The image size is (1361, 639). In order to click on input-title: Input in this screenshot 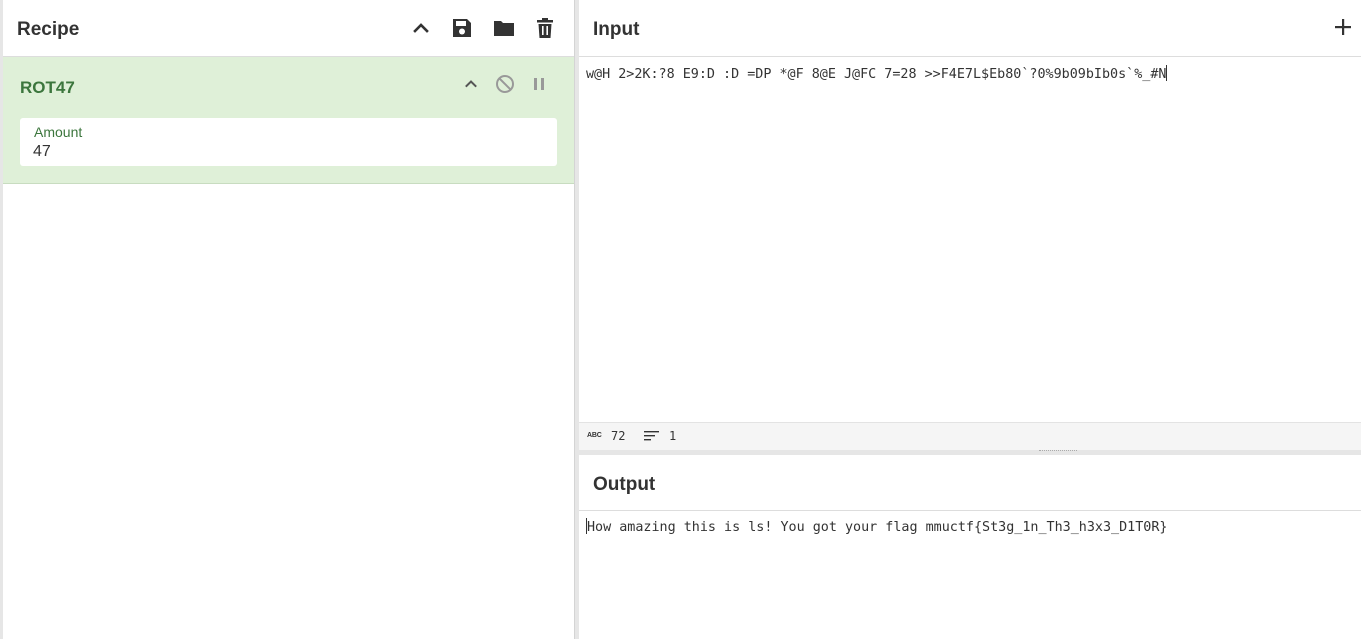, I will do `click(616, 29)`.